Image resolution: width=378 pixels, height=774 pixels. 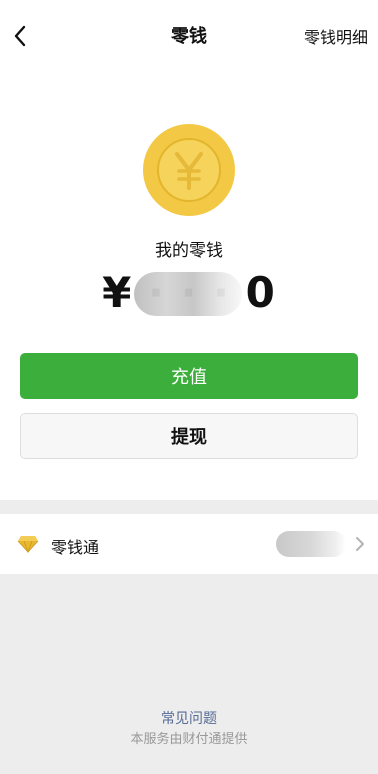 I want to click on recharge-button: 充值, so click(x=189, y=376).